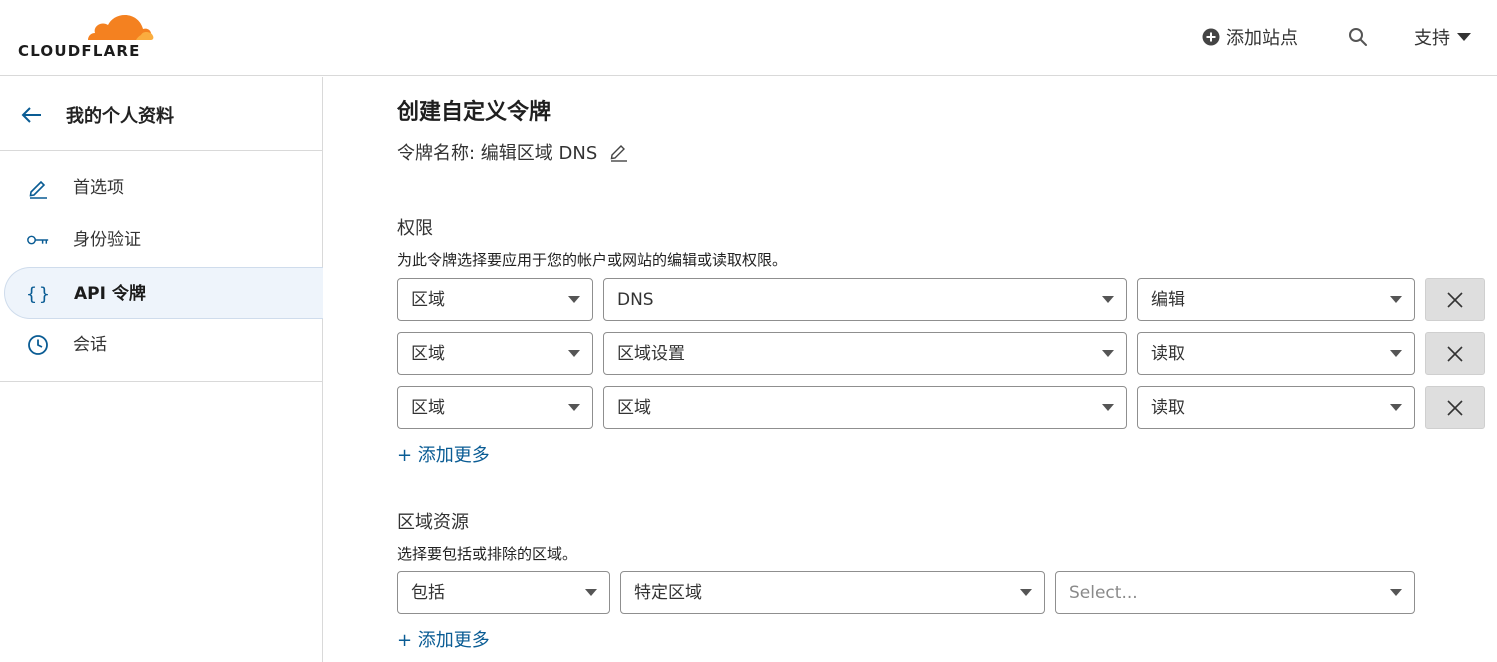  What do you see at coordinates (161, 240) in the screenshot?
I see `sidebar-item-authentication: 身份验证` at bounding box center [161, 240].